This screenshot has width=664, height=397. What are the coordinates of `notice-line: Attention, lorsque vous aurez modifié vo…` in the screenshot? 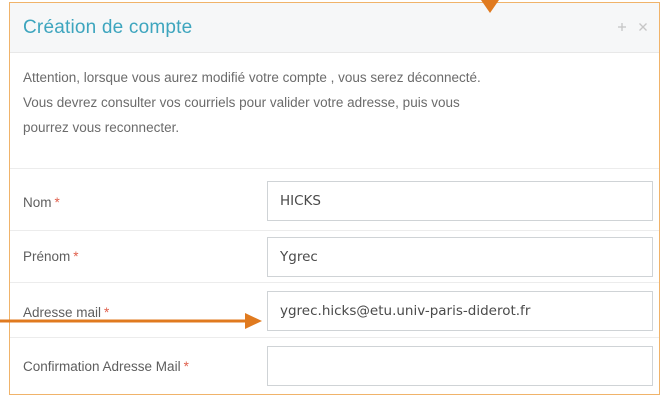 It's located at (252, 77).